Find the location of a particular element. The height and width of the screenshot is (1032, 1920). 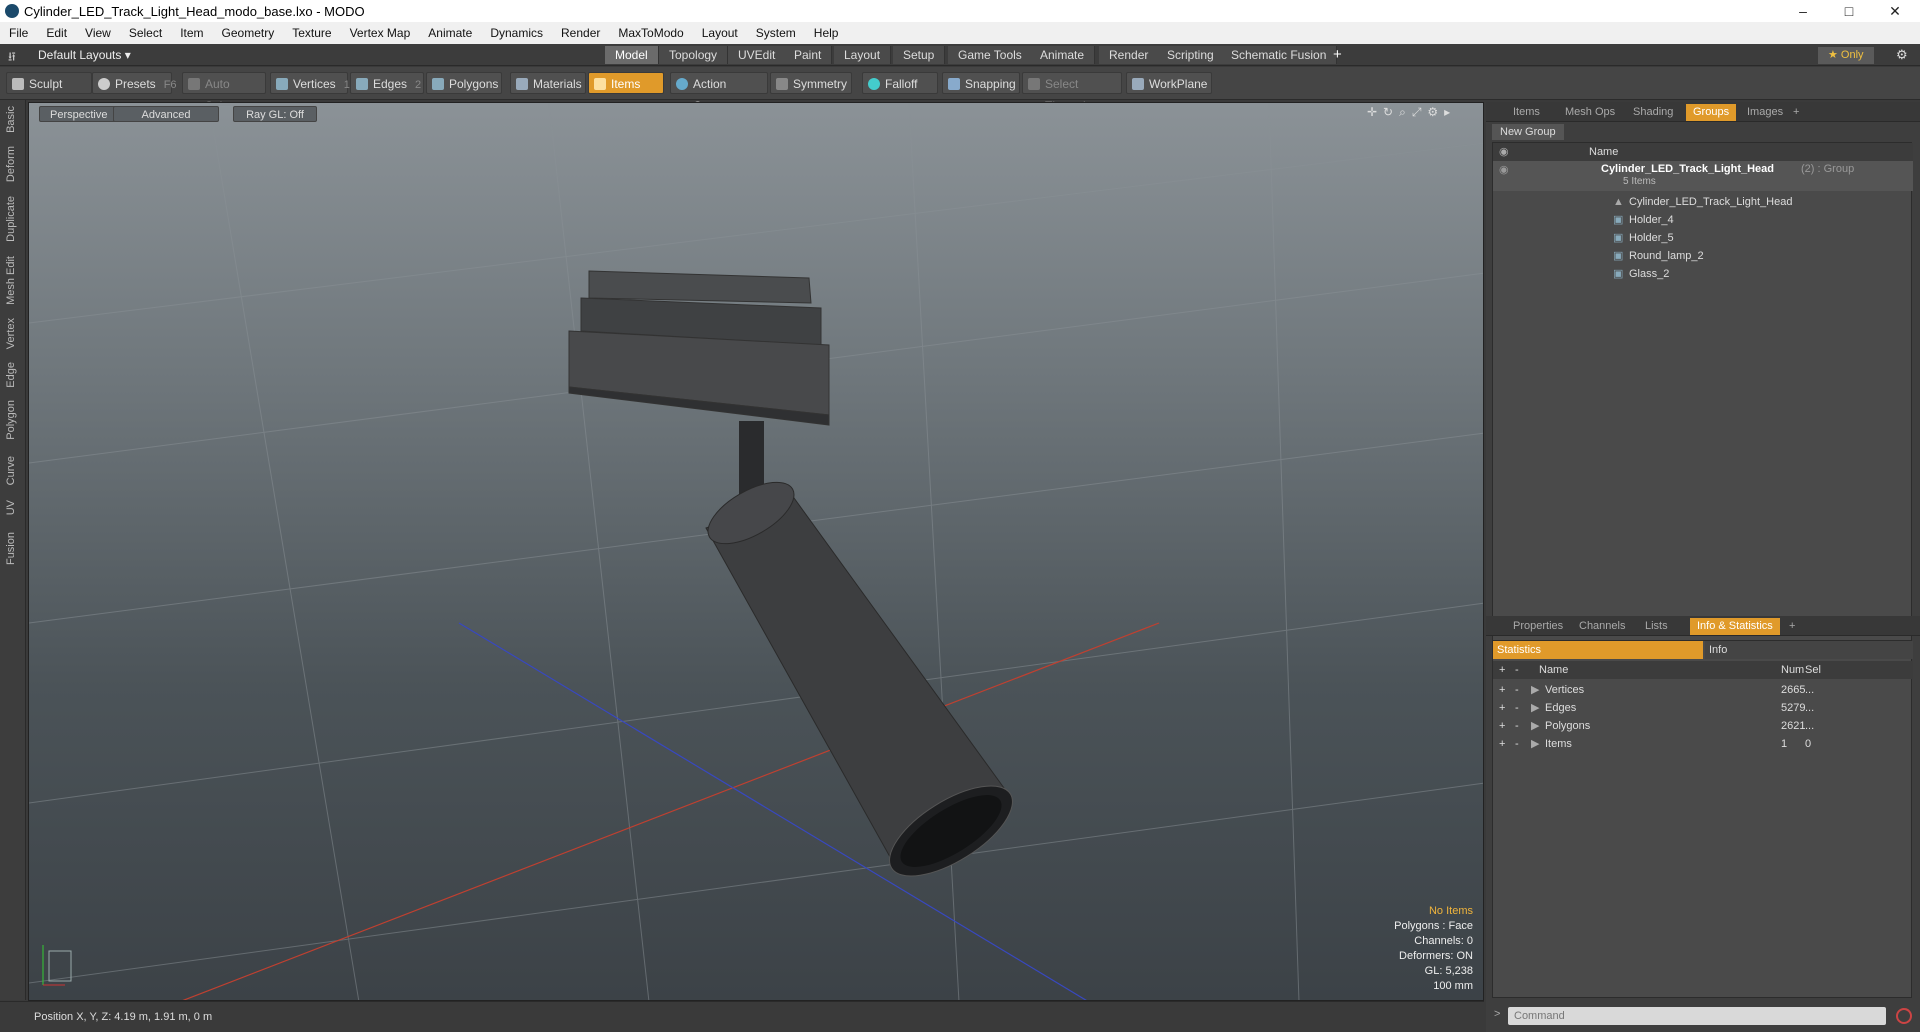

viewport-nav-icons: ✛↻⌕⤢⚙▸ is located at coordinates (1411, 112).